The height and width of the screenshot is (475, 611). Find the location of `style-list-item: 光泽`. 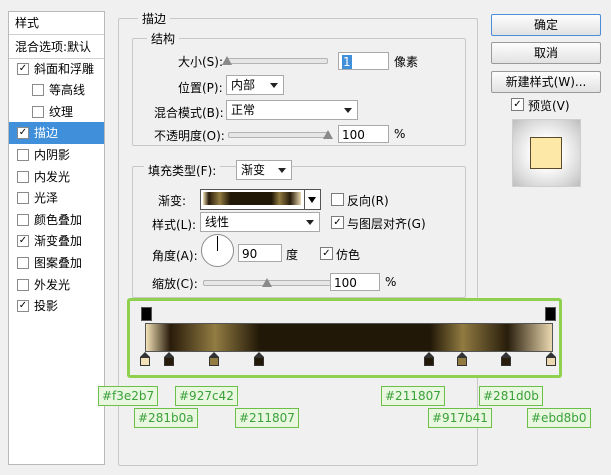

style-list-item: 光泽 is located at coordinates (56, 198).